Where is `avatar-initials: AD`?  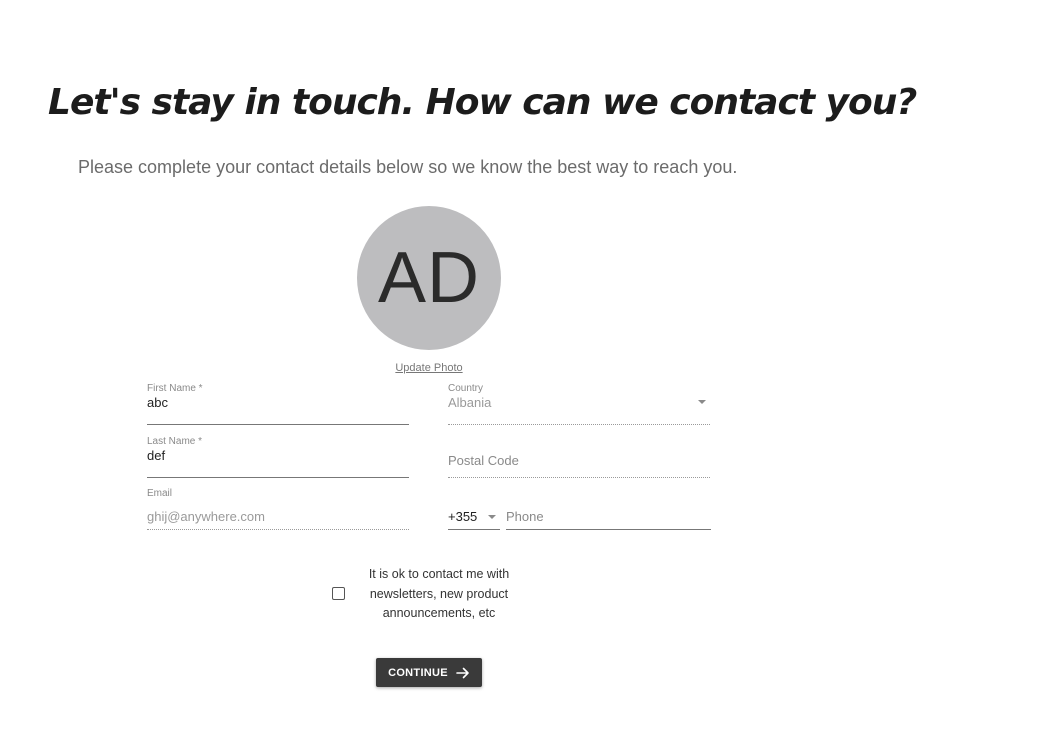 avatar-initials: AD is located at coordinates (429, 278).